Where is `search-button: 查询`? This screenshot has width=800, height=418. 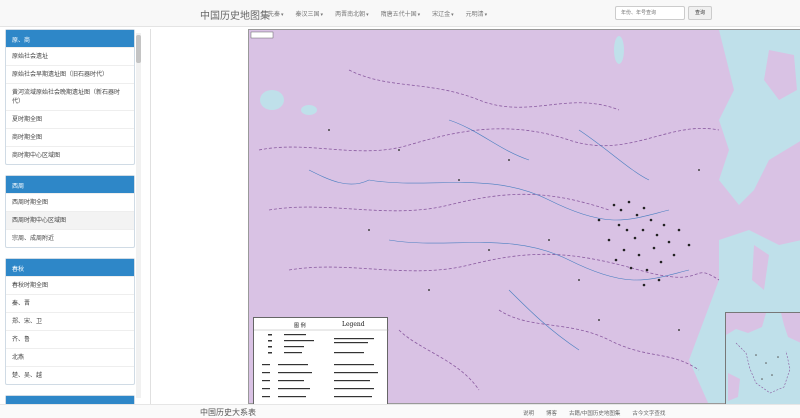 search-button: 查询 is located at coordinates (700, 13).